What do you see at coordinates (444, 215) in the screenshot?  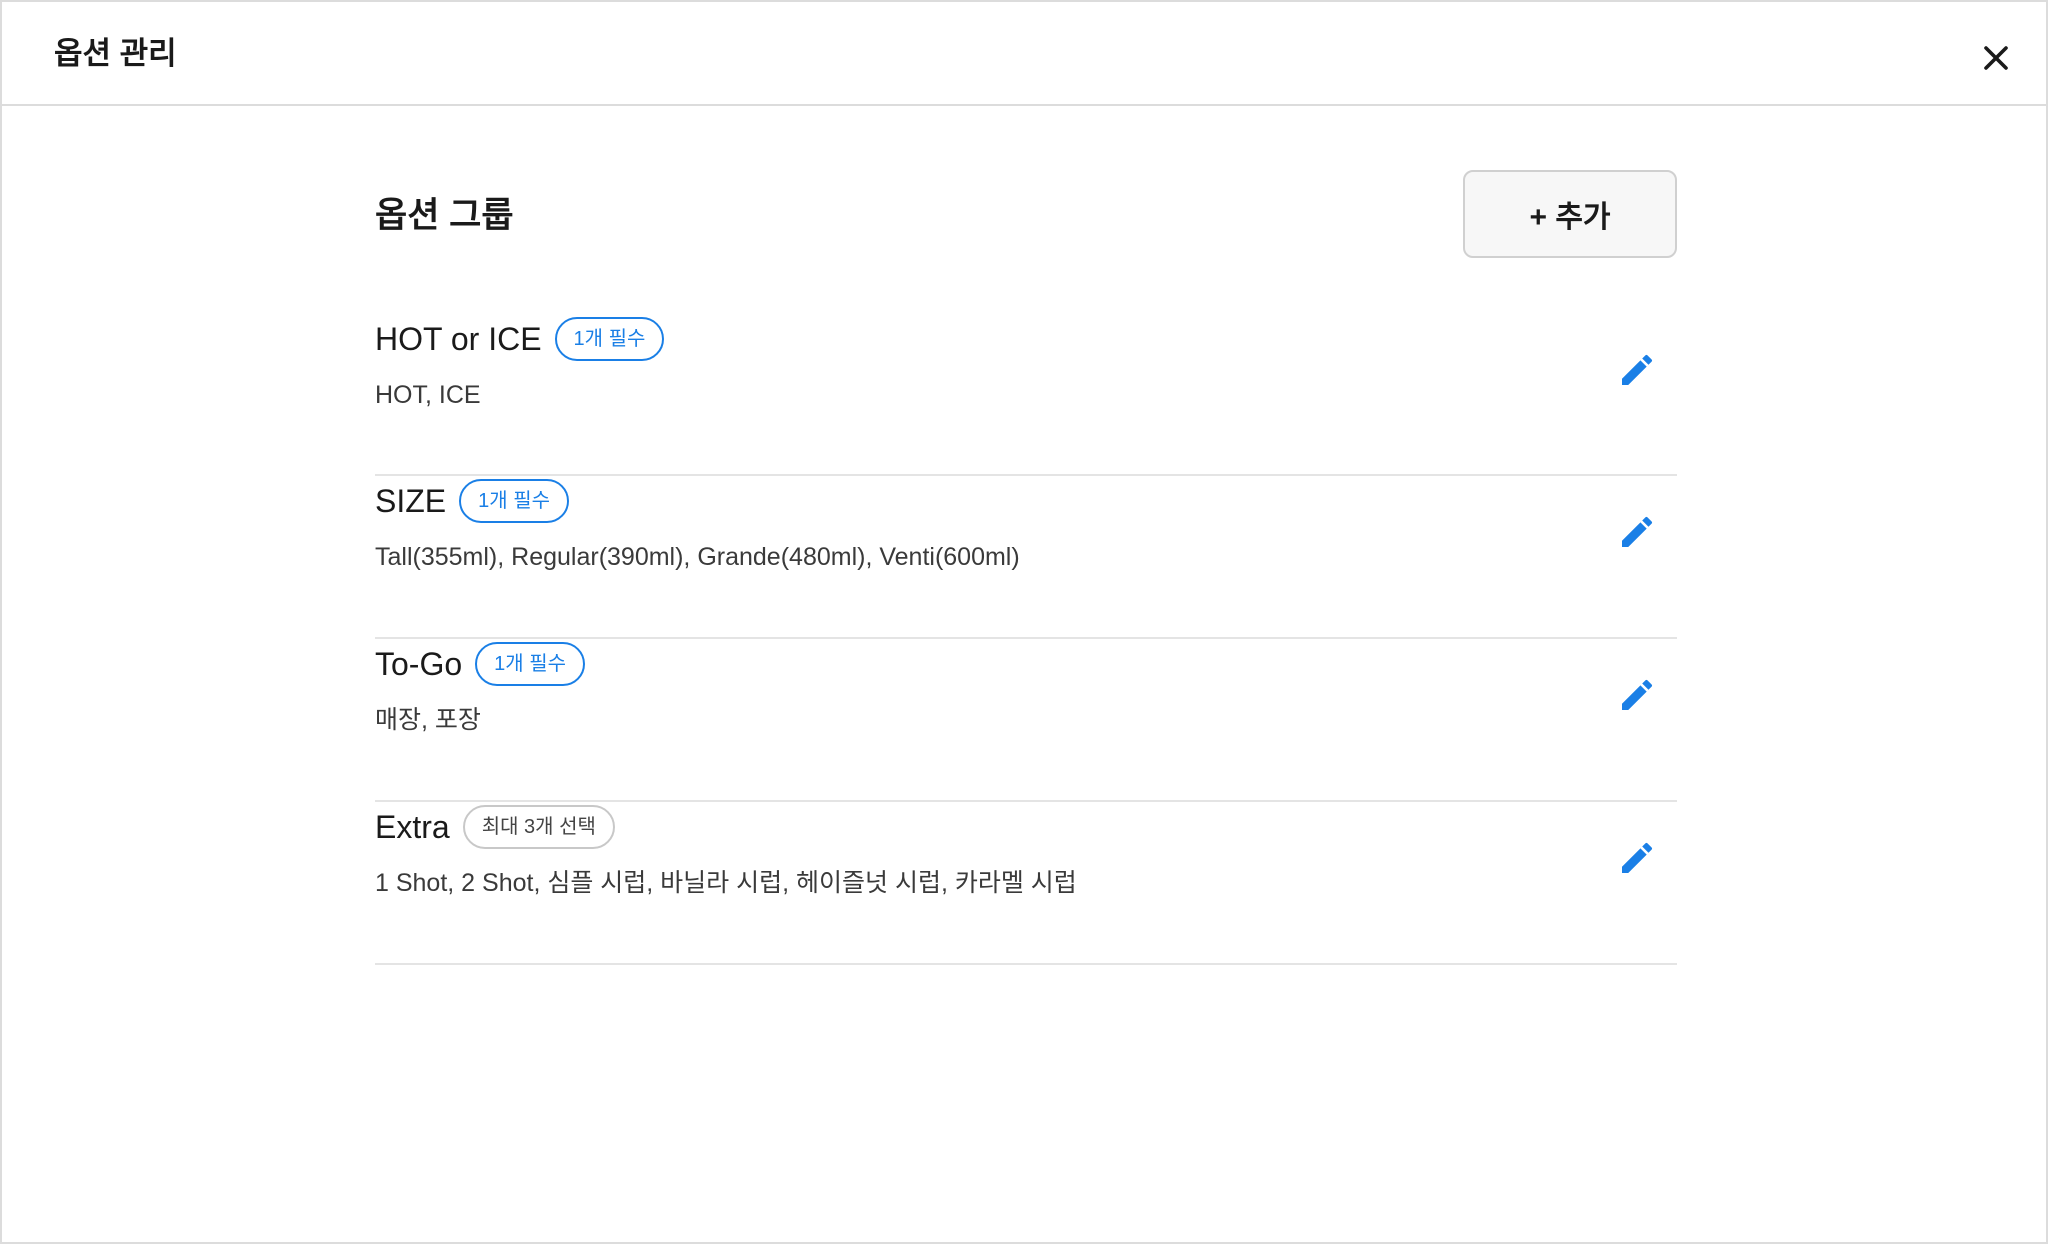 I see `section-title: 옵션 그룹` at bounding box center [444, 215].